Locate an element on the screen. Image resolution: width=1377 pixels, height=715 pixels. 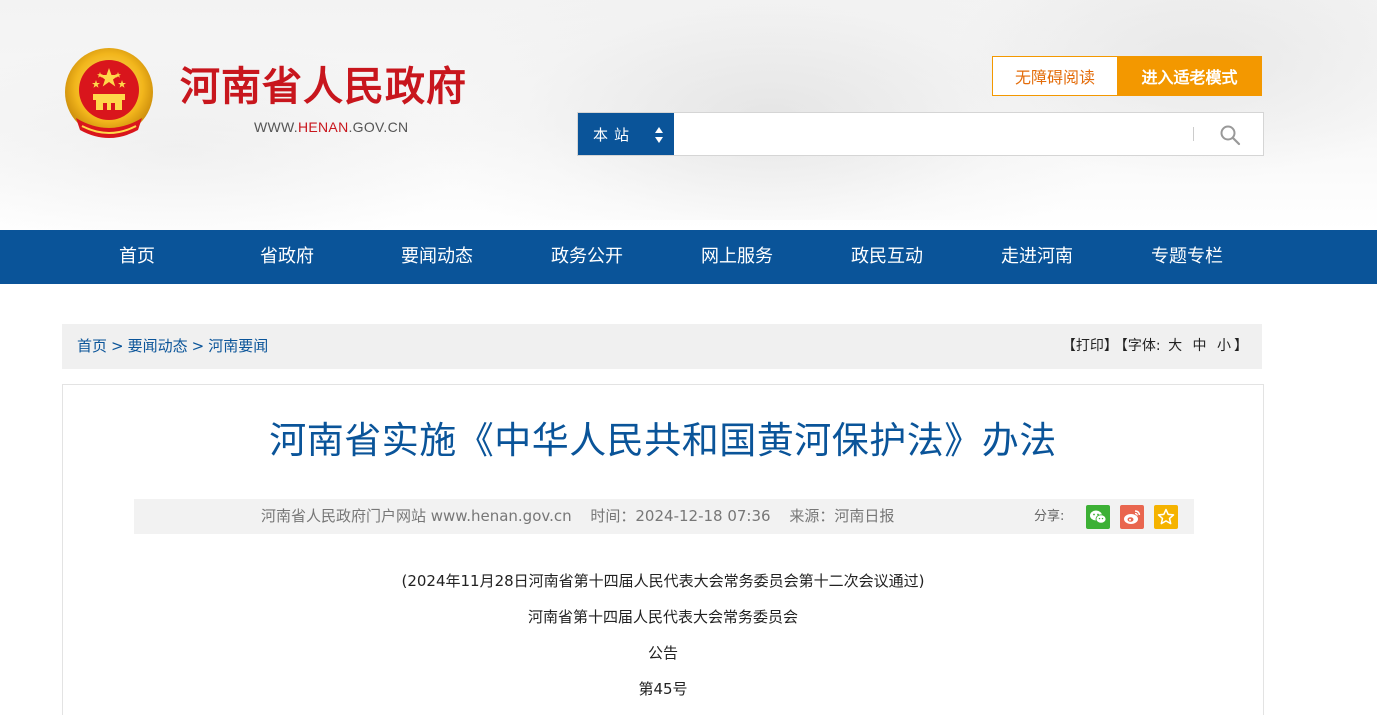
national-emblem-icon is located at coordinates (109, 95).